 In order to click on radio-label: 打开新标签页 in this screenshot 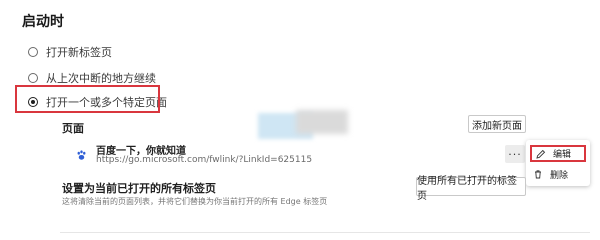, I will do `click(79, 52)`.